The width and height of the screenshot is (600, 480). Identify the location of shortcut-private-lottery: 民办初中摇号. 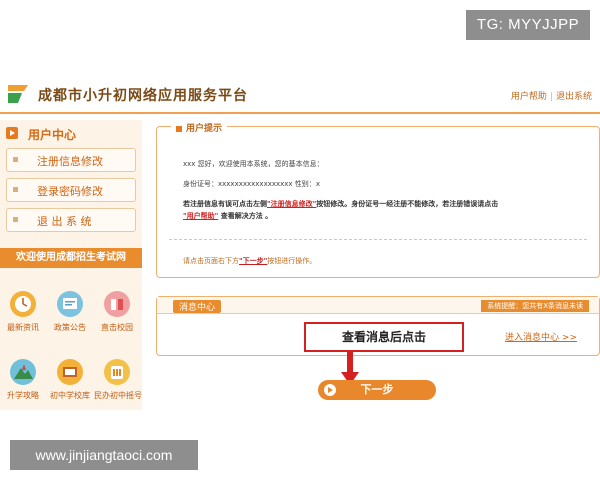
(118, 384).